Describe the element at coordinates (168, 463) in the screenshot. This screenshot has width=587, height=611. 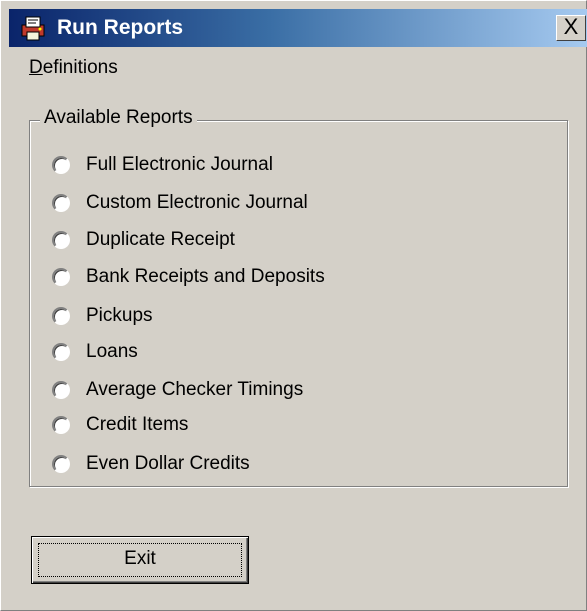
I see `report-option-label: Even Dollar Credits` at that location.